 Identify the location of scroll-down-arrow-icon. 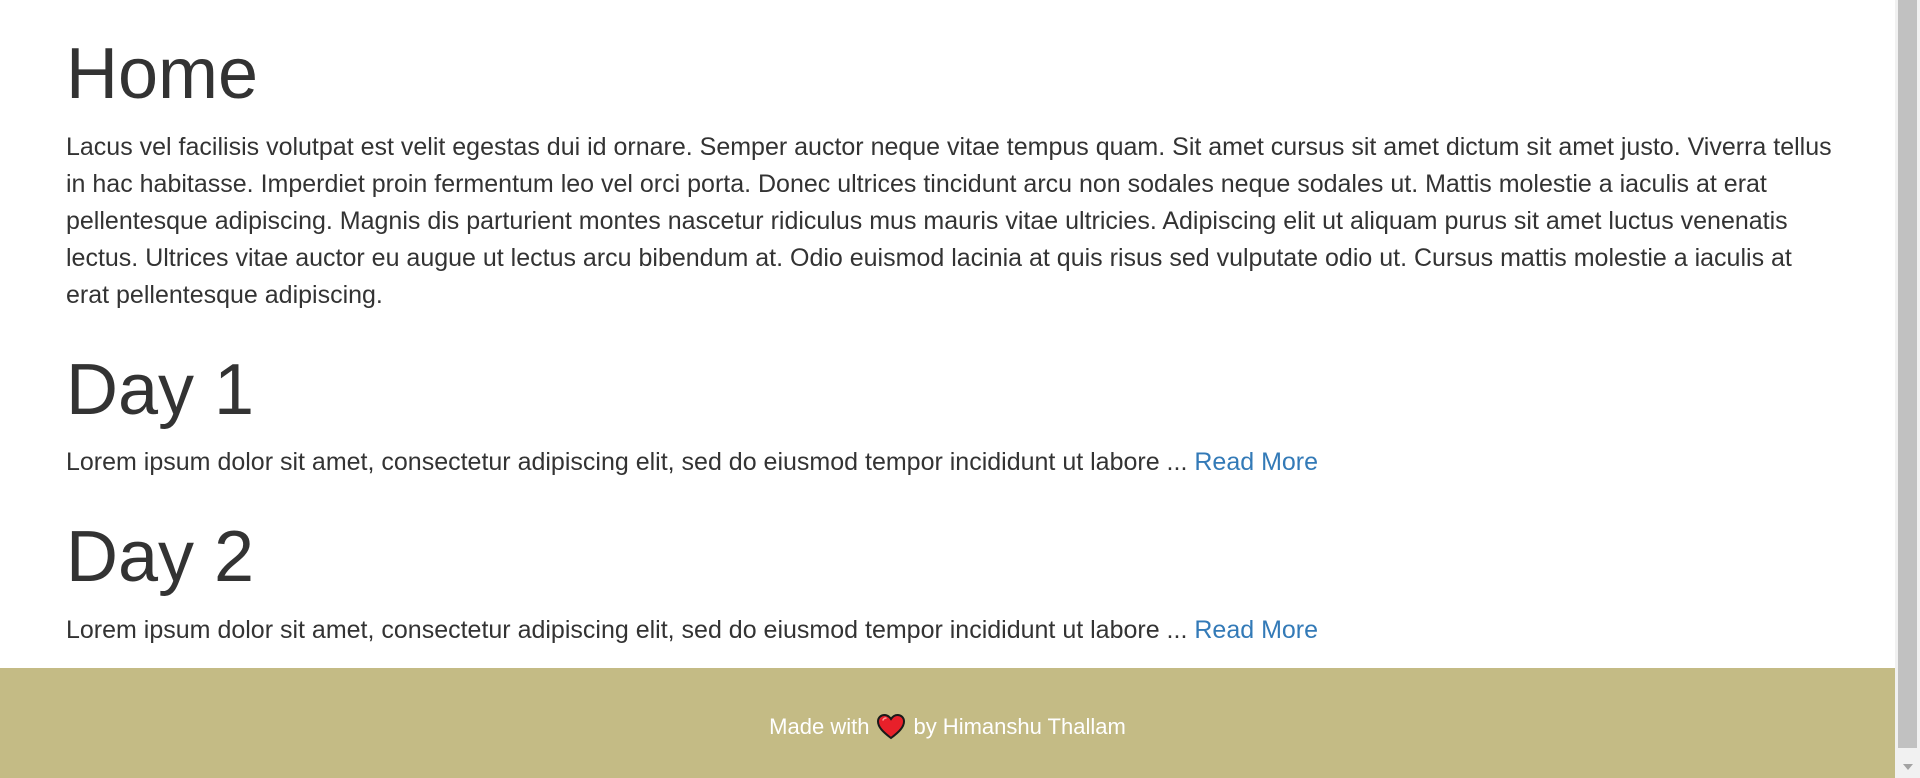
(1907, 767).